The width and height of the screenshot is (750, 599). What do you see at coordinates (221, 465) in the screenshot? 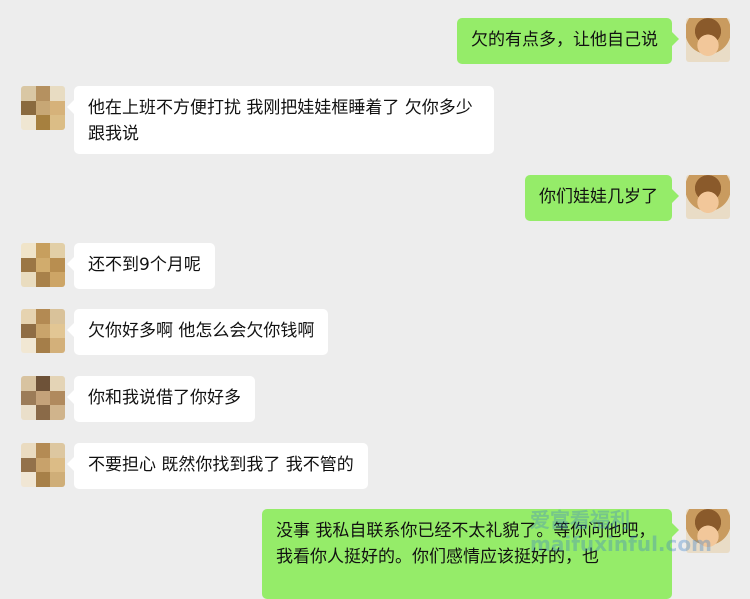
I see `message-text: 不要担心 既然你找到我了 我不管的` at bounding box center [221, 465].